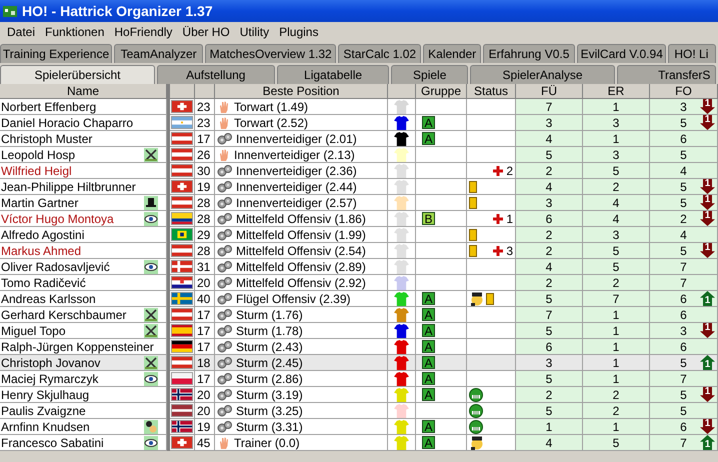 This screenshot has width=718, height=462. What do you see at coordinates (269, 347) in the screenshot?
I see `position: Sturm (2.43)` at bounding box center [269, 347].